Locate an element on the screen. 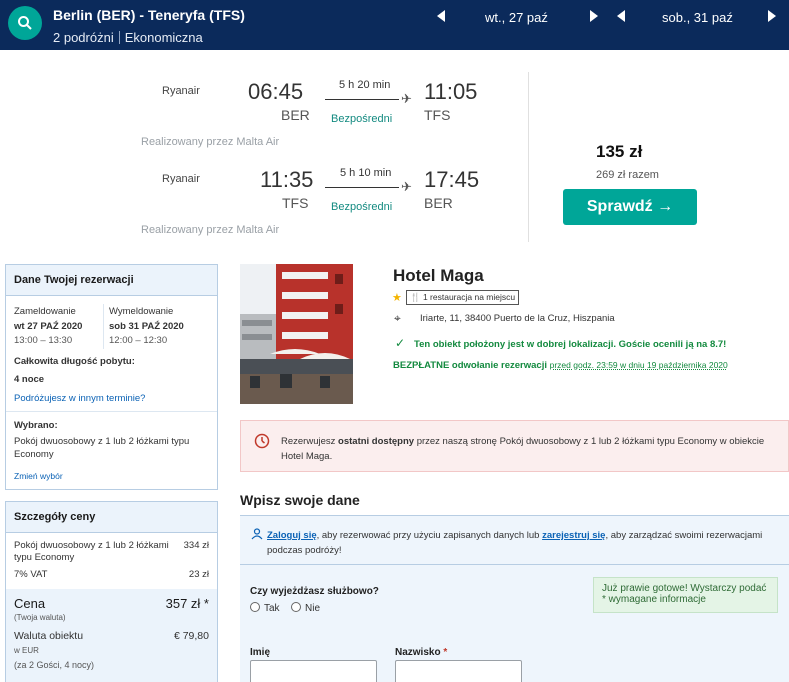 The width and height of the screenshot is (789, 682). first-name-input is located at coordinates (313, 671).